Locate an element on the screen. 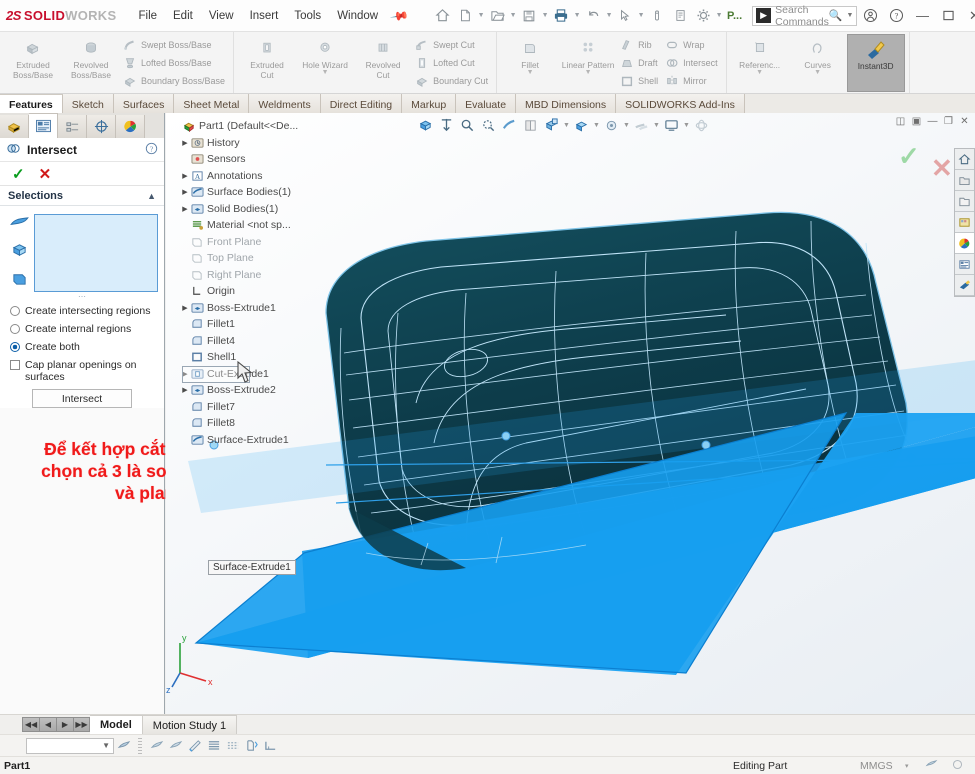 The height and width of the screenshot is (774, 975). dock-view-palette-icon is located at coordinates (964, 285).